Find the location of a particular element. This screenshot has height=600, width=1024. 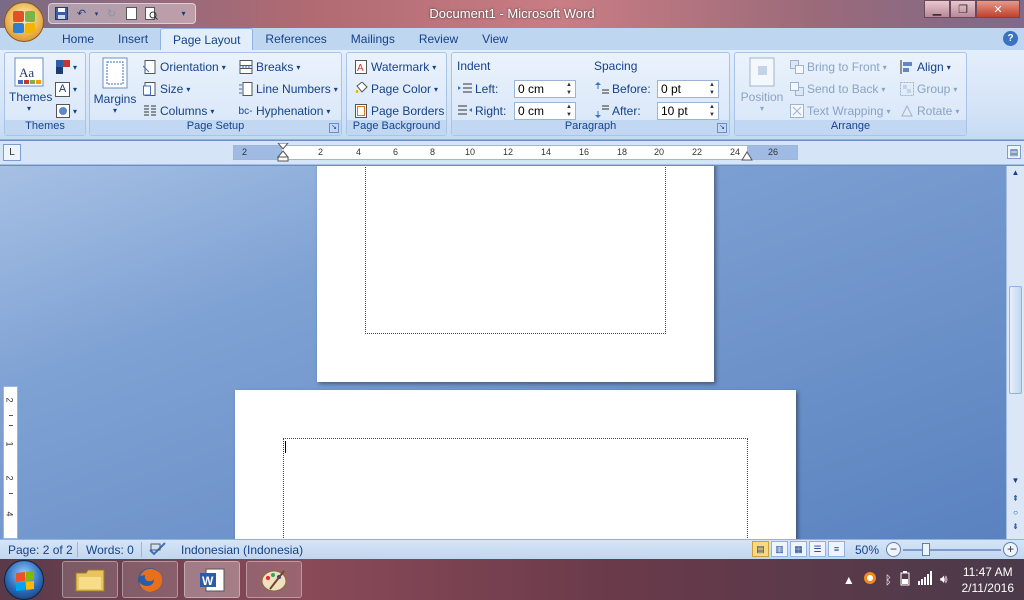

office-button is located at coordinates (24, 22).